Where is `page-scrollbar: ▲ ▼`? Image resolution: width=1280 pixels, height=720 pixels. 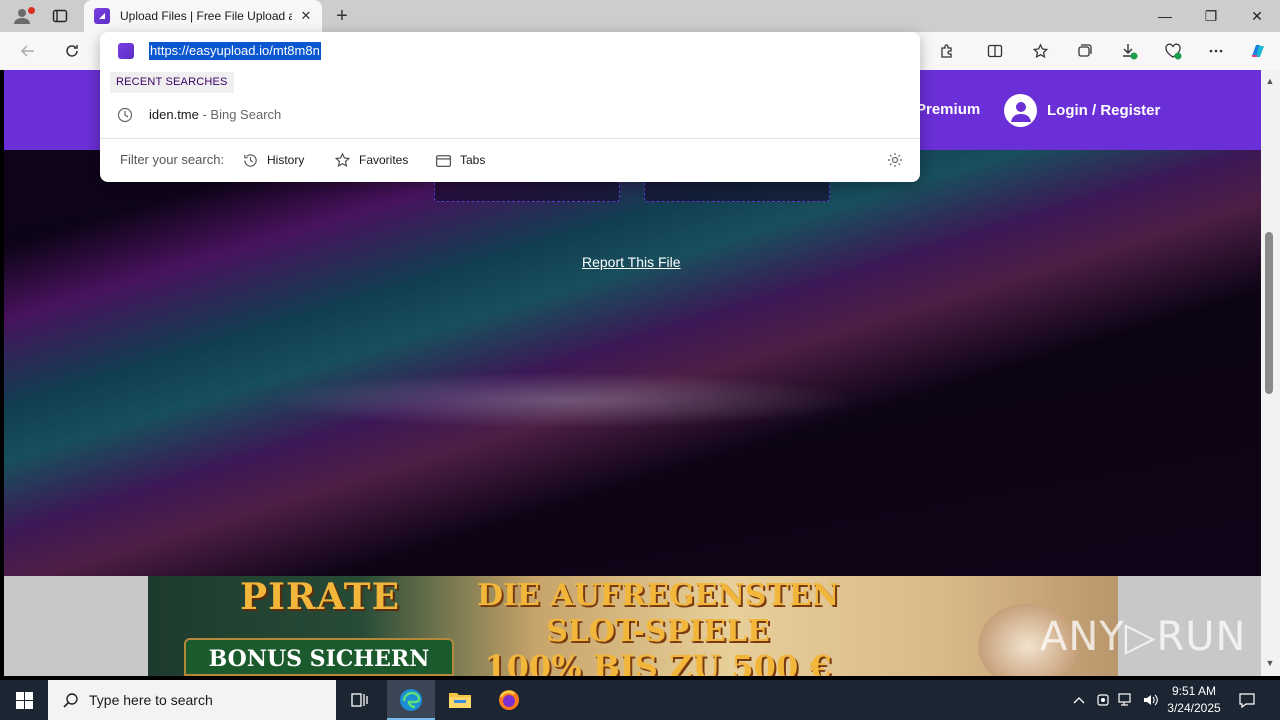 page-scrollbar: ▲ ▼ is located at coordinates (1270, 373).